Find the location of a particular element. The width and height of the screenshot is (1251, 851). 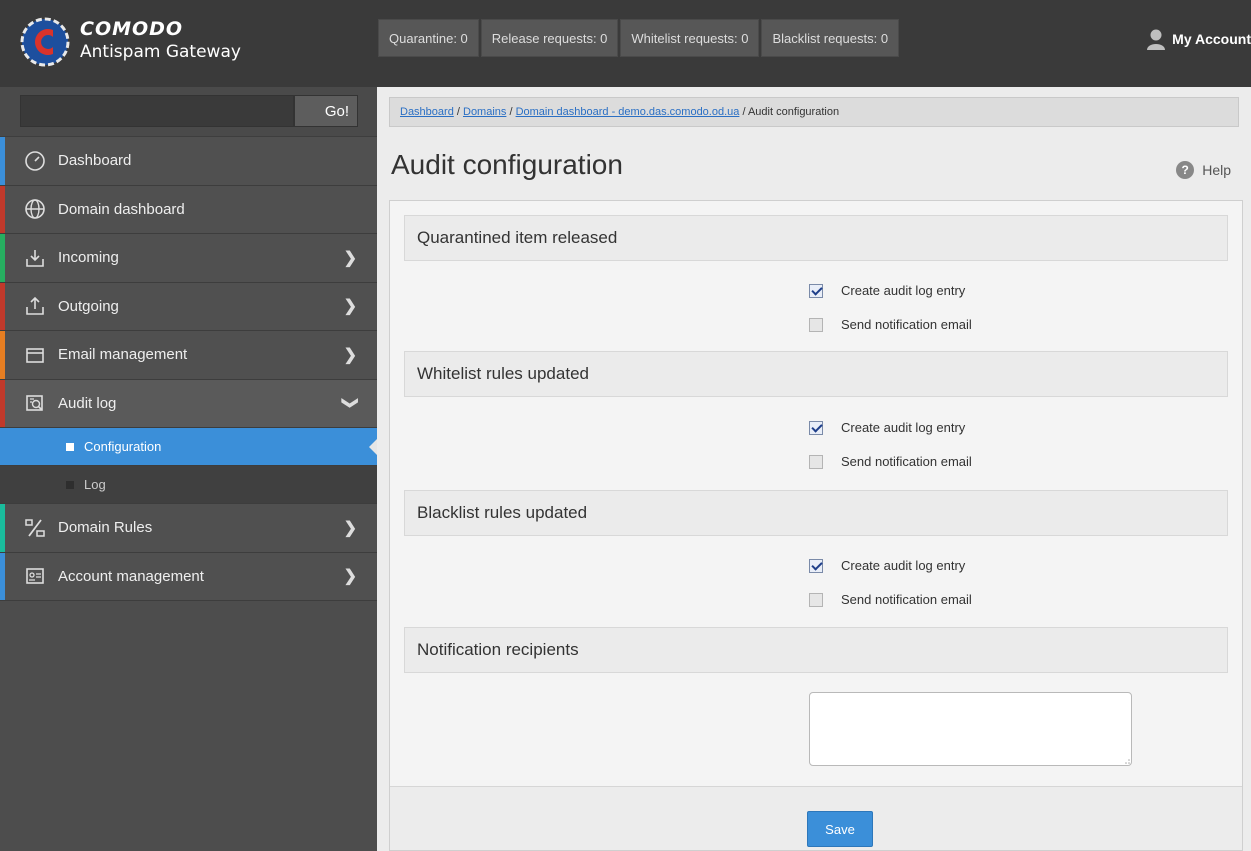

sidebar-item-label: Dashboard is located at coordinates (95, 161).